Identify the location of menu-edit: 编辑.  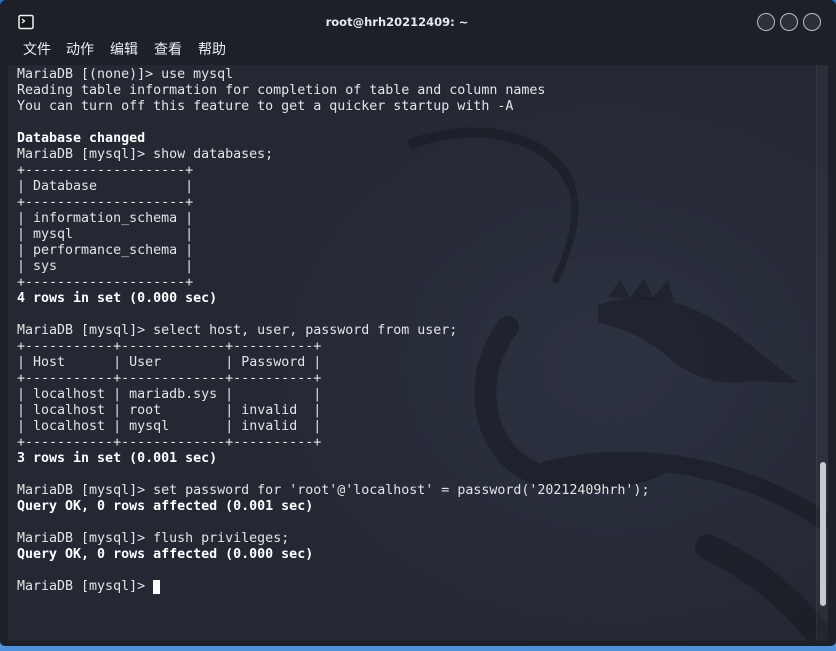
(124, 50).